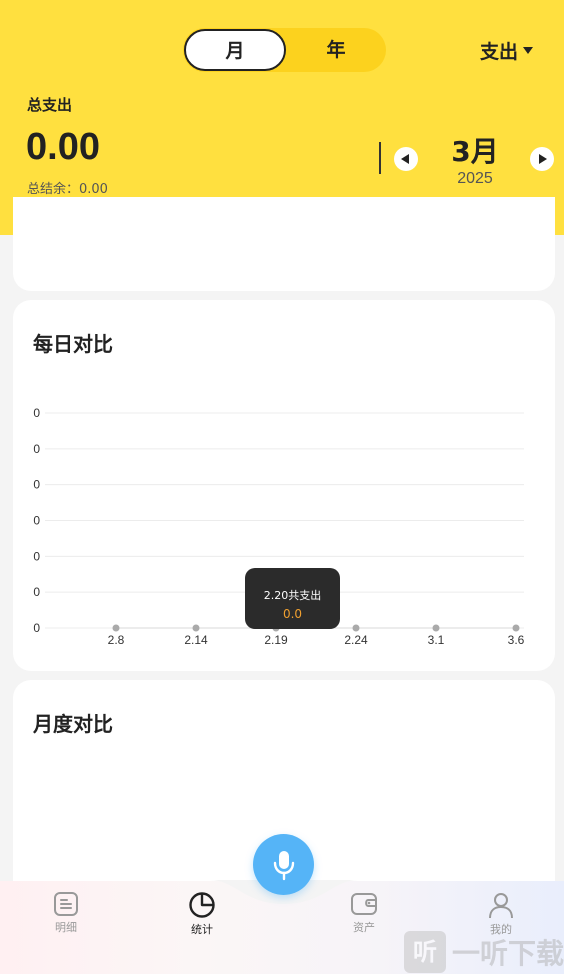 The height and width of the screenshot is (974, 564). What do you see at coordinates (73, 724) in the screenshot?
I see `monthly-comparison-title: 月度对比` at bounding box center [73, 724].